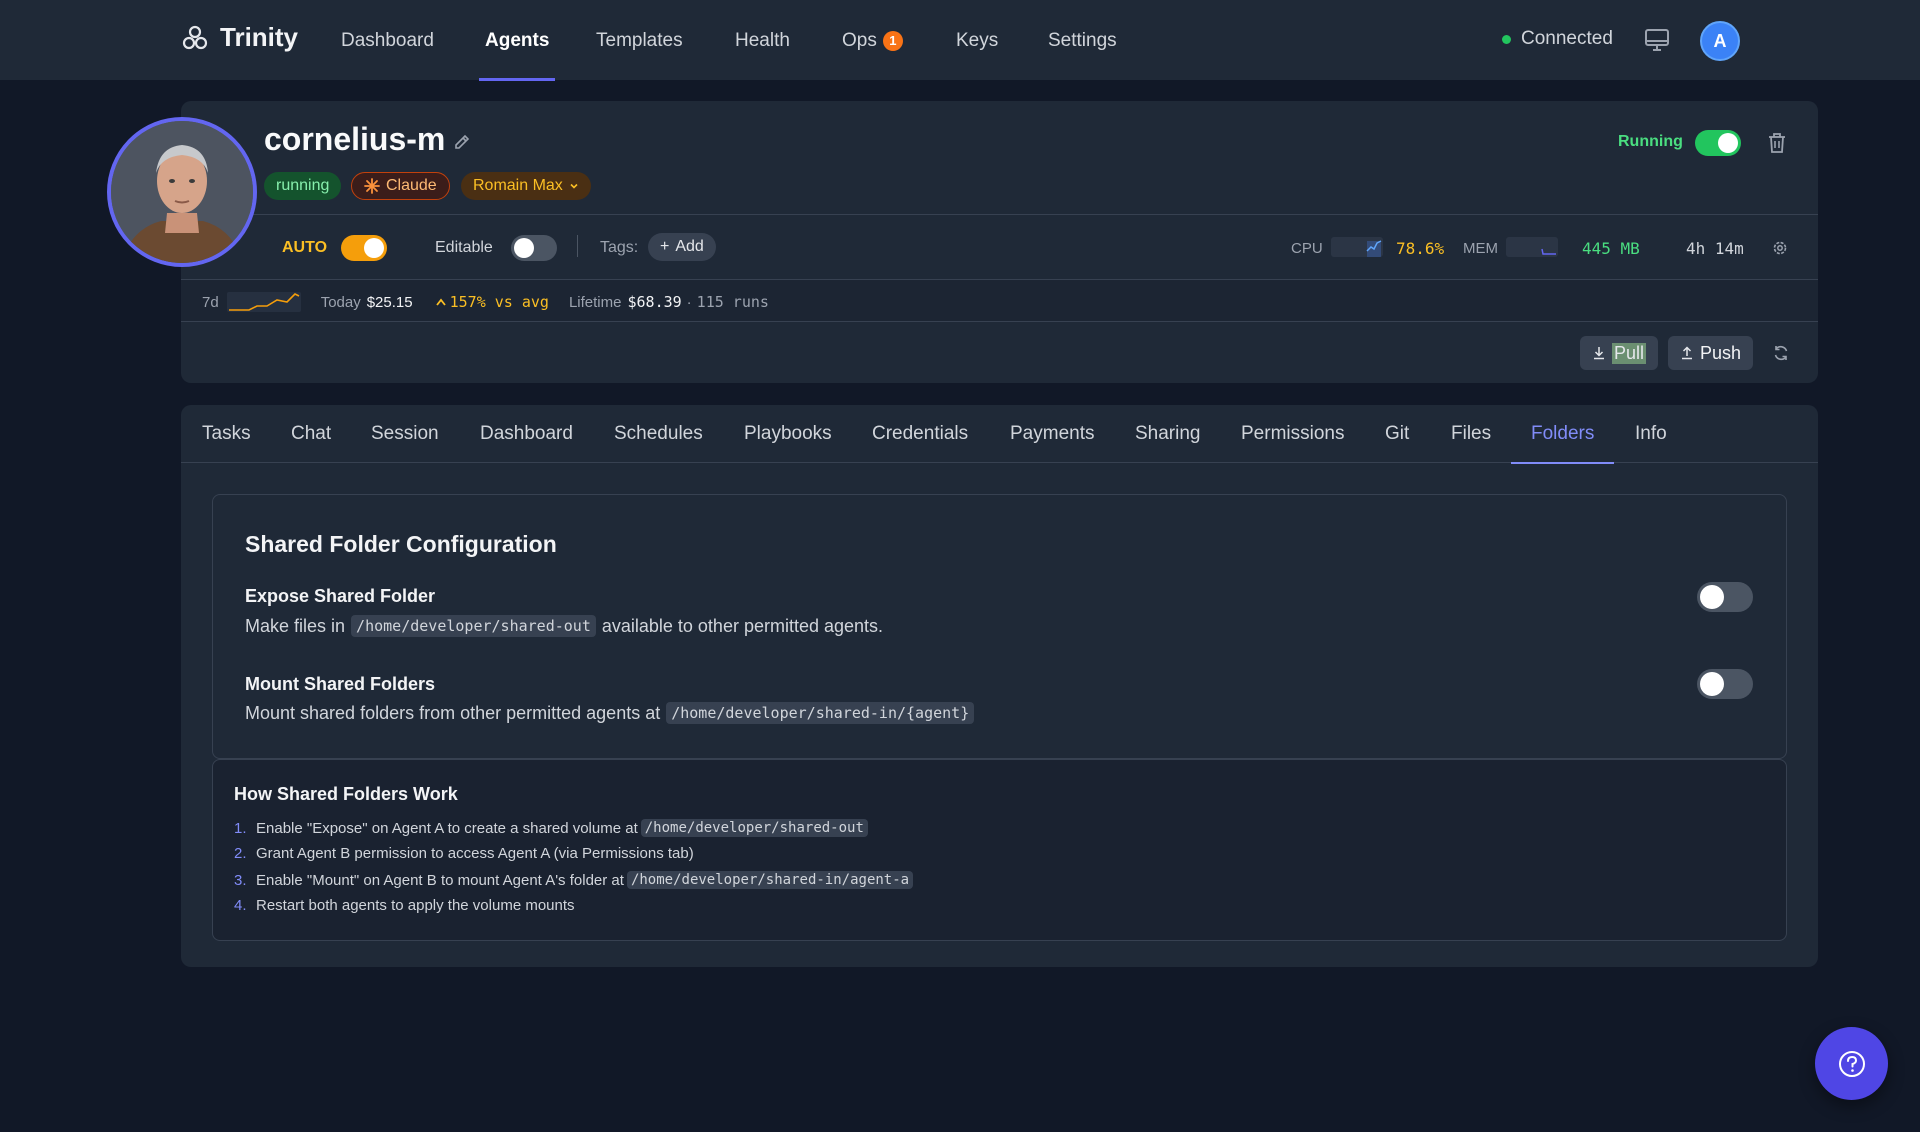  What do you see at coordinates (295, 625) in the screenshot?
I see `expose-desc-prefix: Make files in` at bounding box center [295, 625].